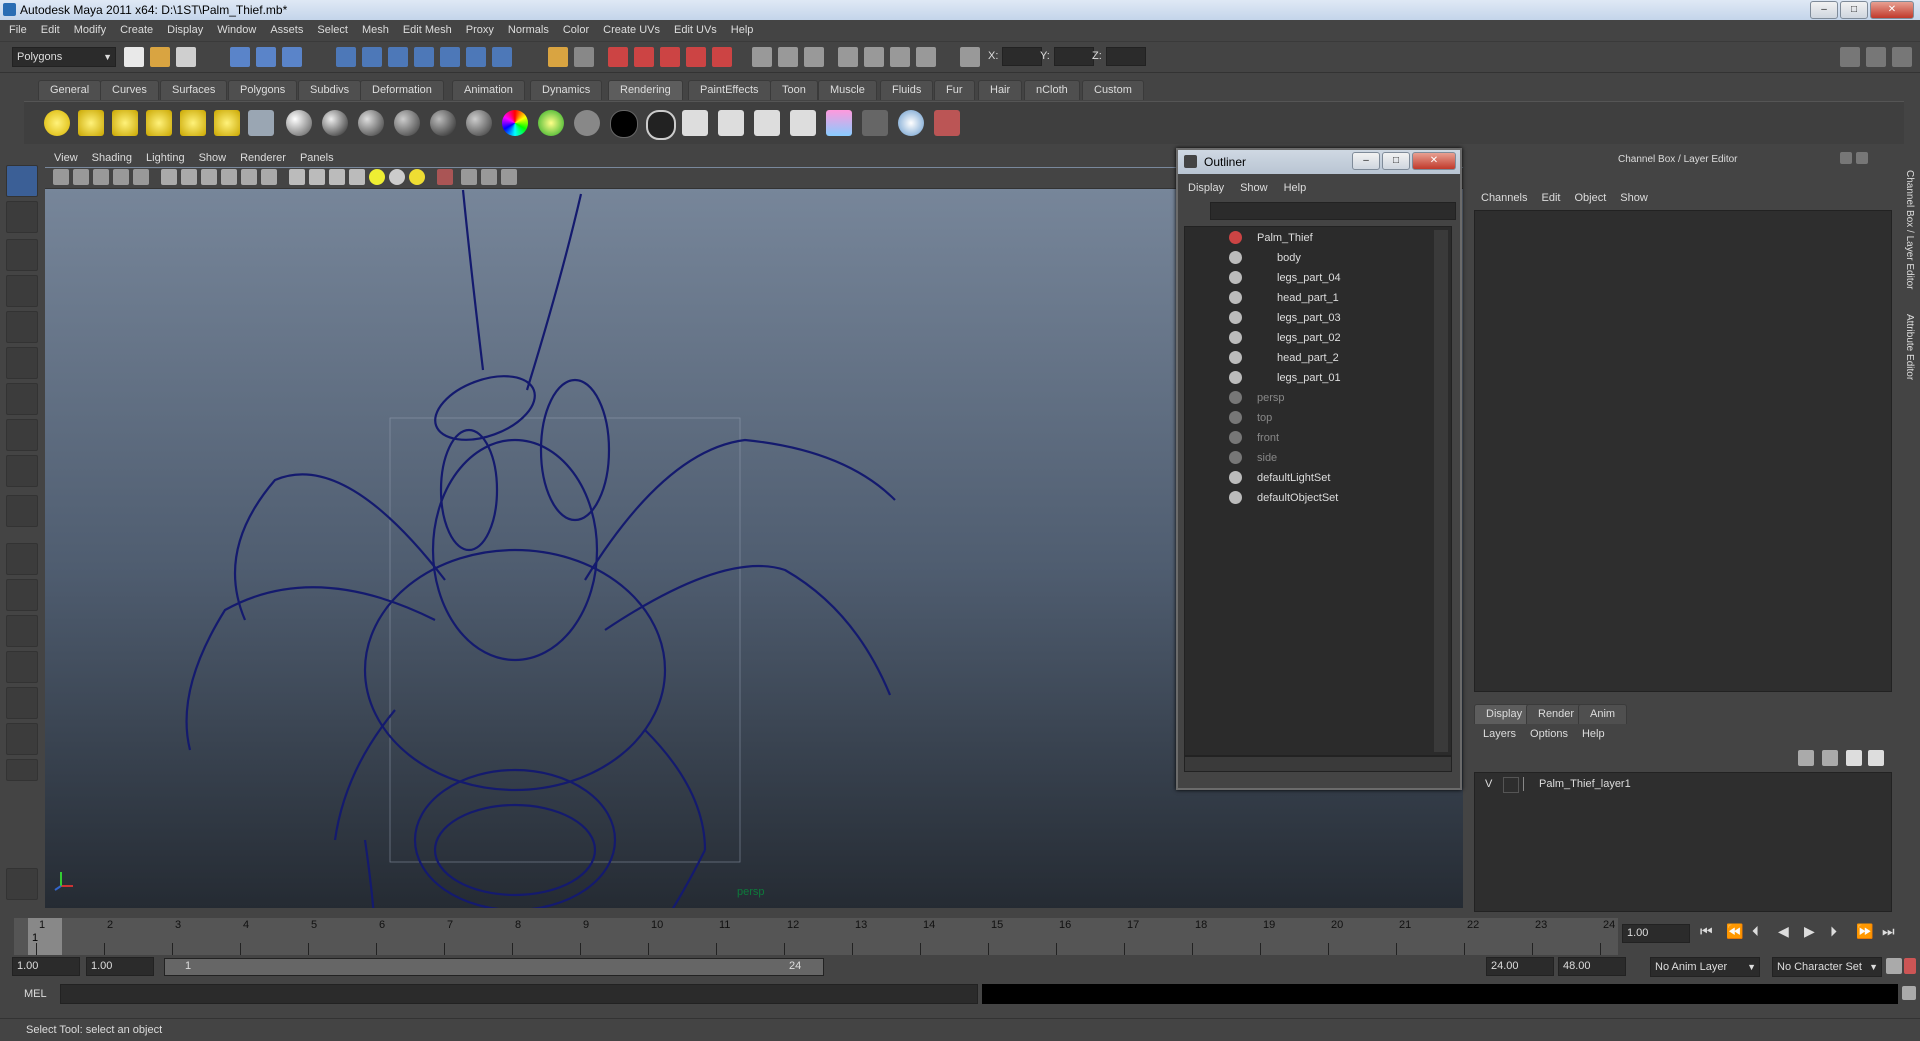 The height and width of the screenshot is (1041, 1920). What do you see at coordinates (1318, 764) in the screenshot?
I see `outliner-horizontal-scrollbar` at bounding box center [1318, 764].